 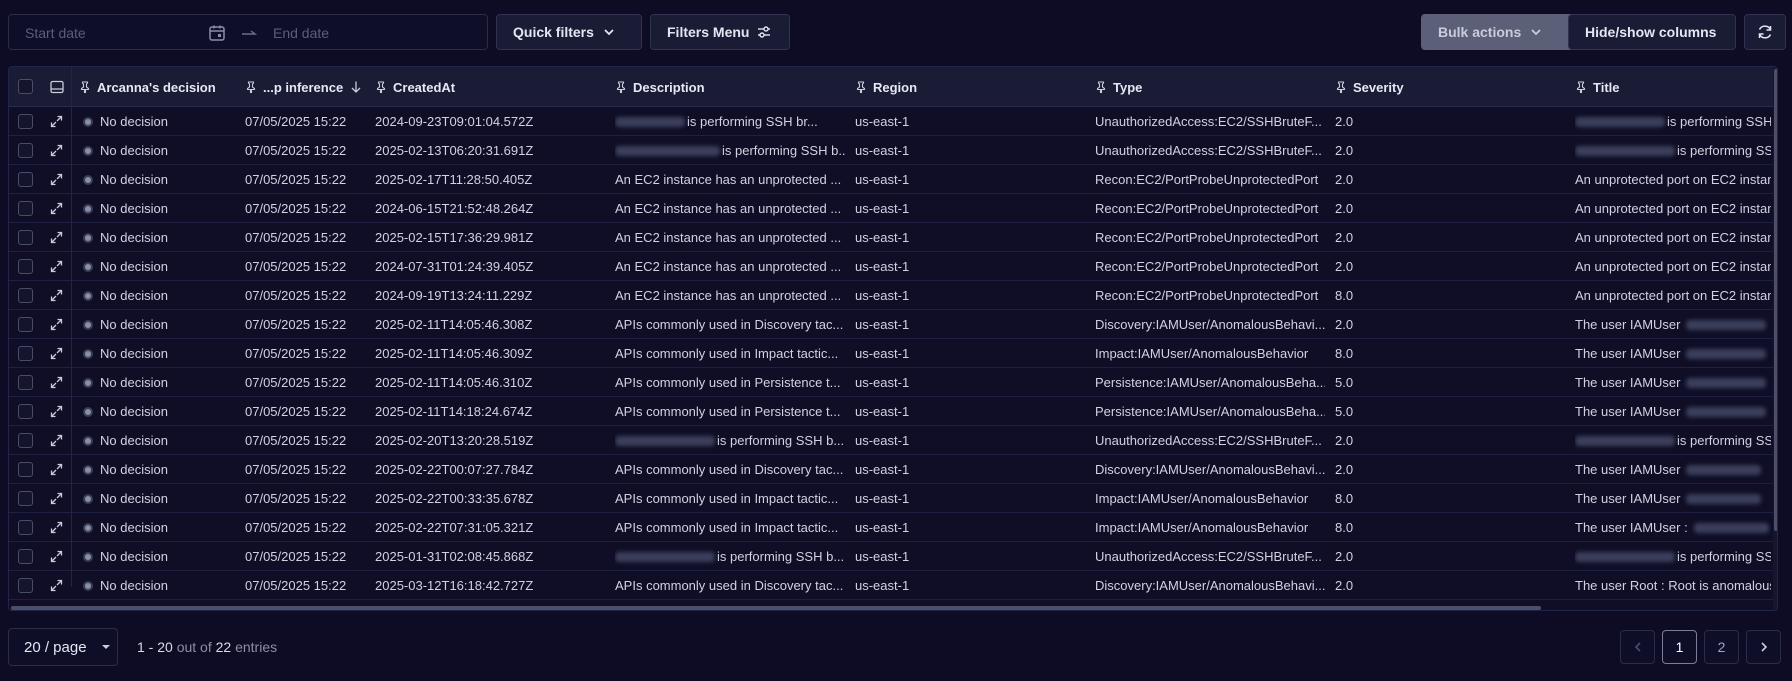 I want to click on page-1-button: 1, so click(x=1679, y=647).